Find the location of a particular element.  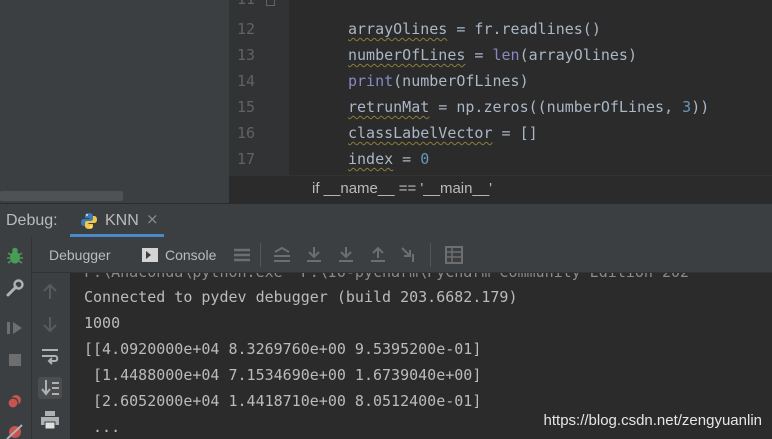

arrow-down-icon is located at coordinates (50, 324).